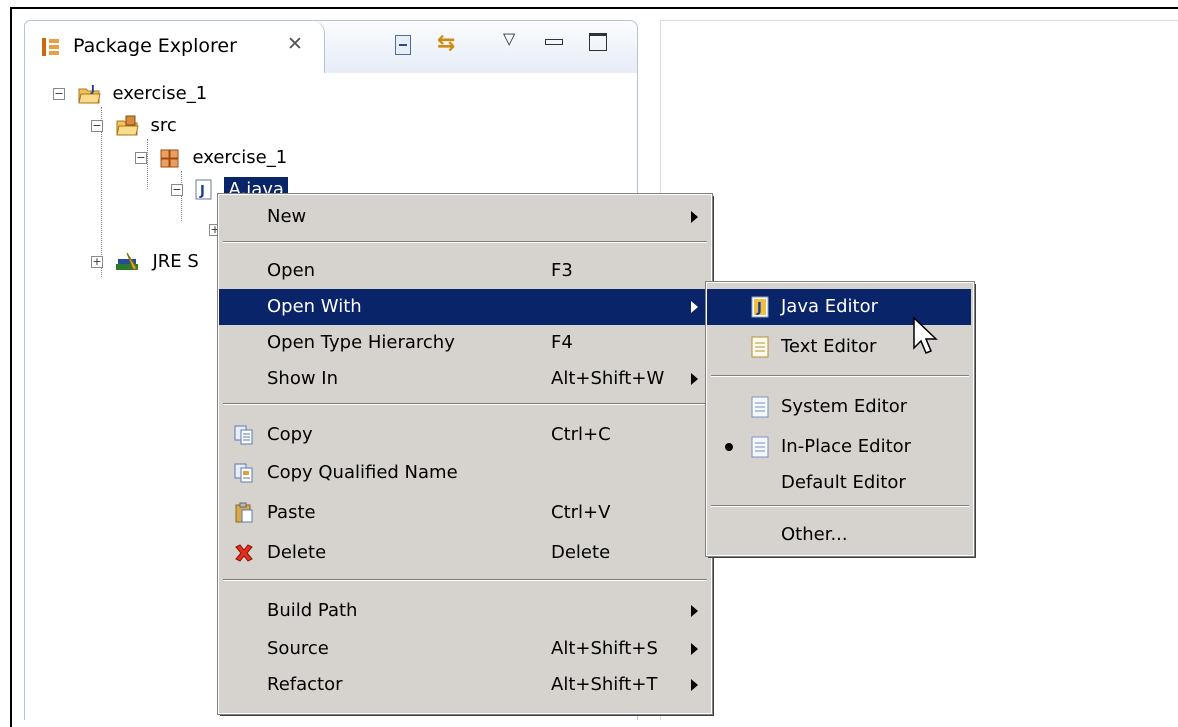 The height and width of the screenshot is (727, 1178). What do you see at coordinates (126, 261) in the screenshot?
I see `library-icon` at bounding box center [126, 261].